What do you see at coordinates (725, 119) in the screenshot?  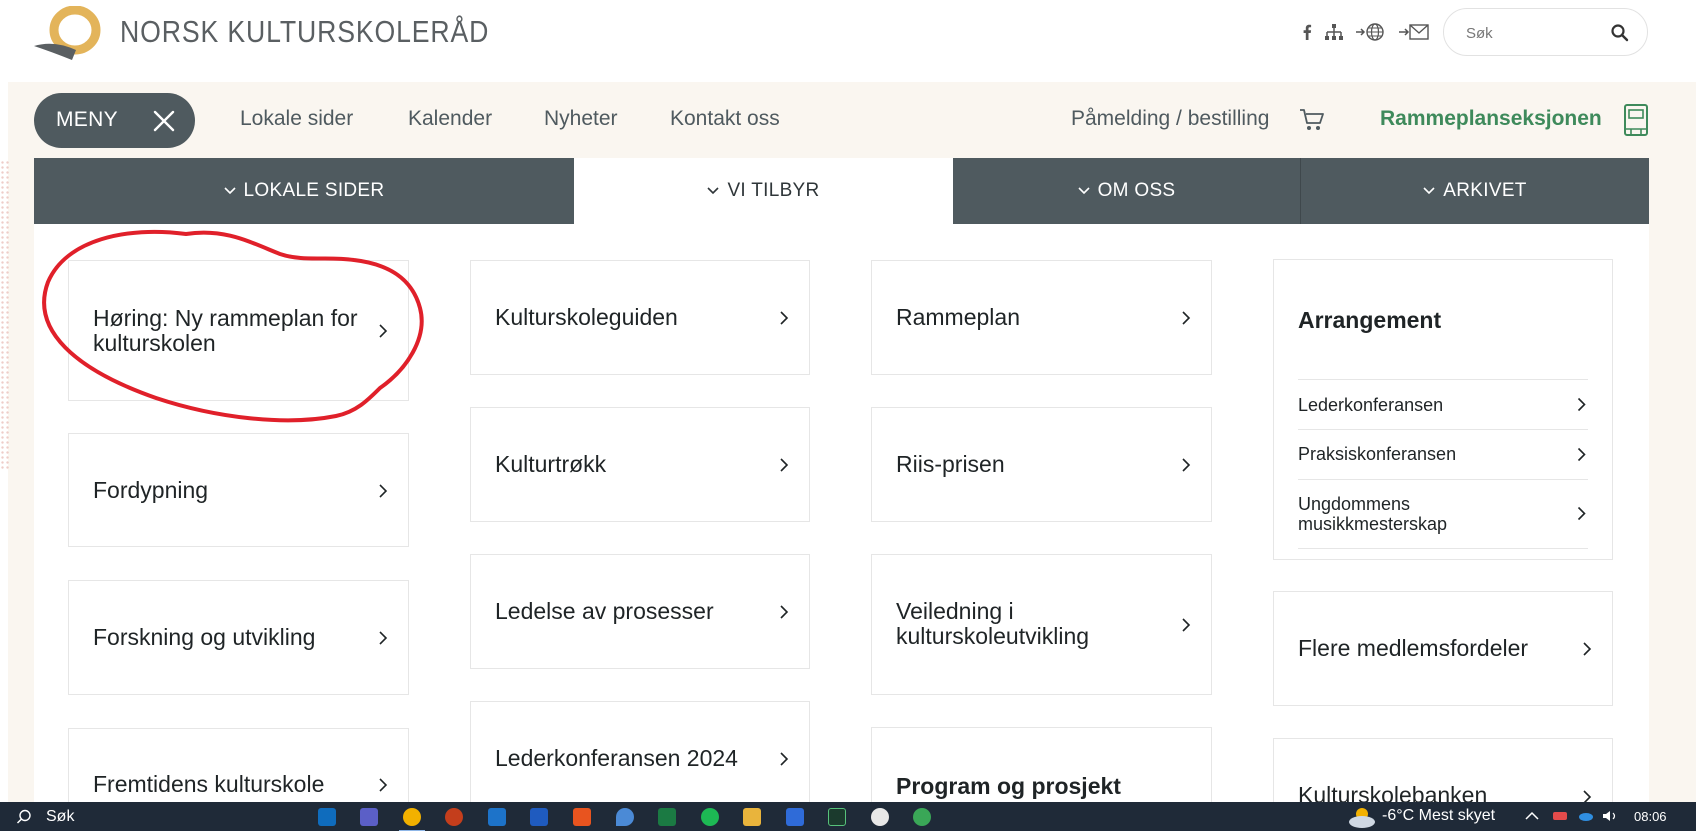 I see `nav-link-kontakt-oss: Kontakt oss` at bounding box center [725, 119].